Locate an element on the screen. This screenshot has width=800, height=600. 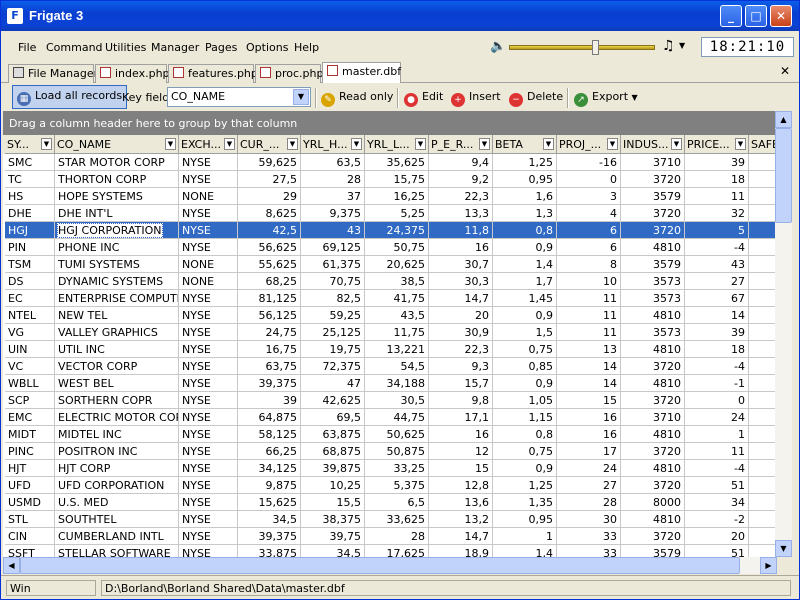
table-cell: 59,625 is located at coordinates (269, 162).